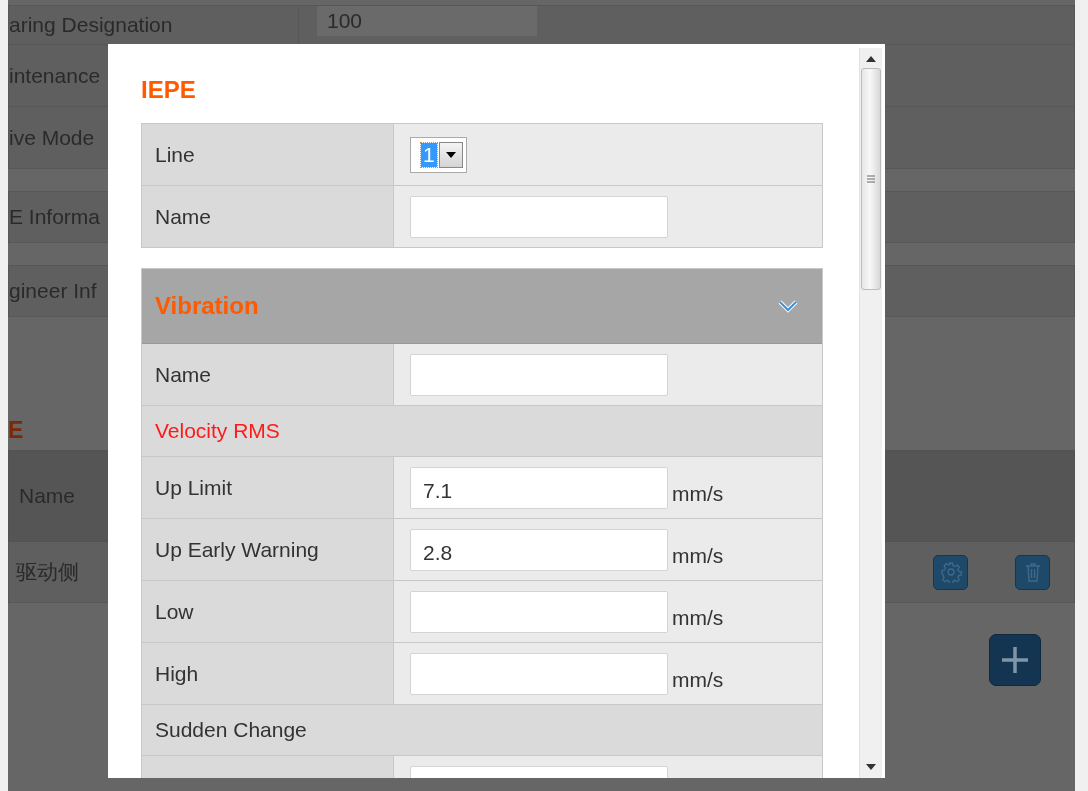  Describe the element at coordinates (237, 549) in the screenshot. I see `field-label: Up Early Warning` at that location.